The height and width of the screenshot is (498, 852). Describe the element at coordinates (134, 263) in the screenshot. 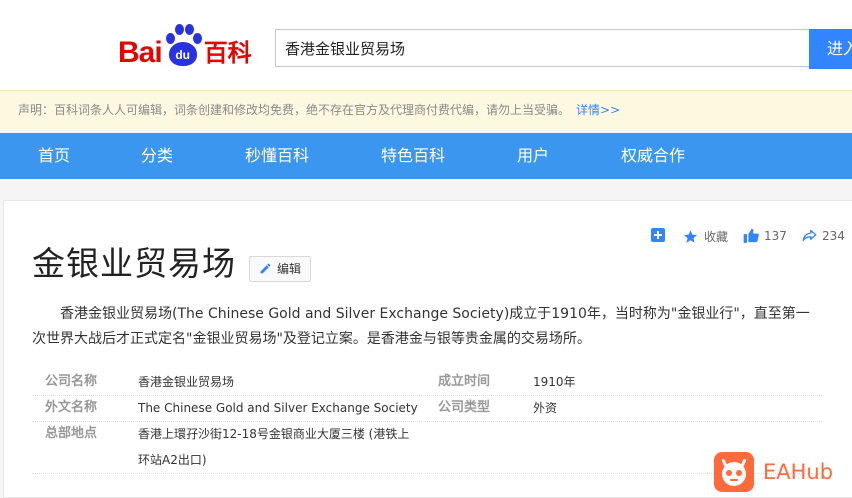

I see `page-title: 金银业贸易场` at that location.